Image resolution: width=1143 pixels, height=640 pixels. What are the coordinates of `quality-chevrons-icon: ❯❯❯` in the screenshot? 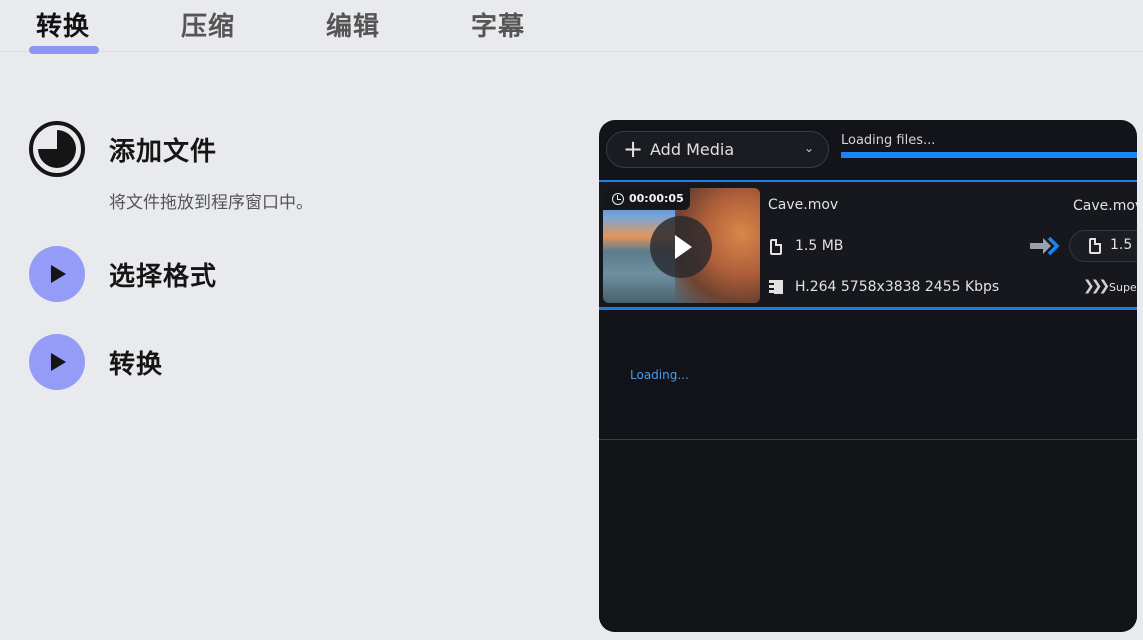 It's located at (1096, 286).